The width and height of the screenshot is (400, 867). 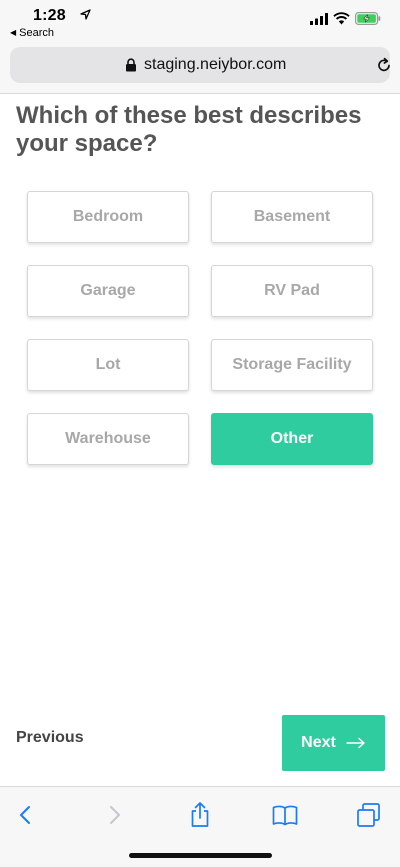 What do you see at coordinates (200, 855) in the screenshot?
I see `home-indicator` at bounding box center [200, 855].